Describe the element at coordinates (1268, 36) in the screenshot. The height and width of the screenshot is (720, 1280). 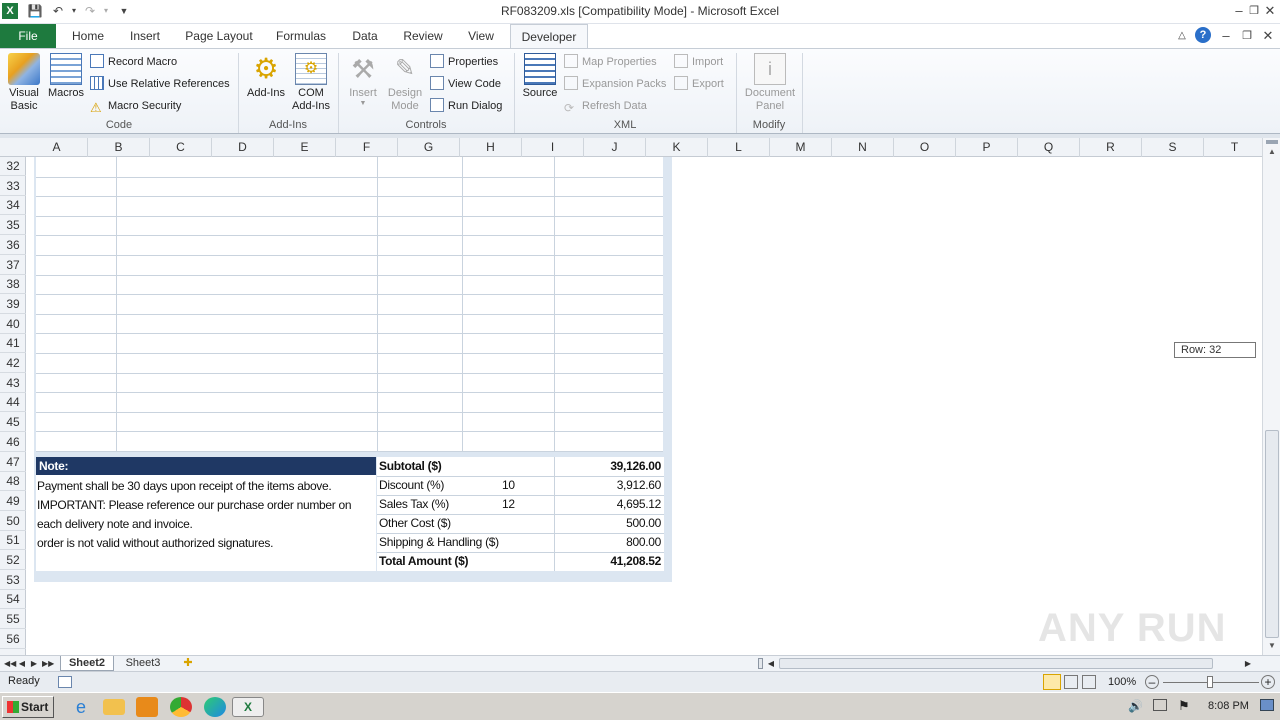
I see `workbook-close-button: ✕` at that location.